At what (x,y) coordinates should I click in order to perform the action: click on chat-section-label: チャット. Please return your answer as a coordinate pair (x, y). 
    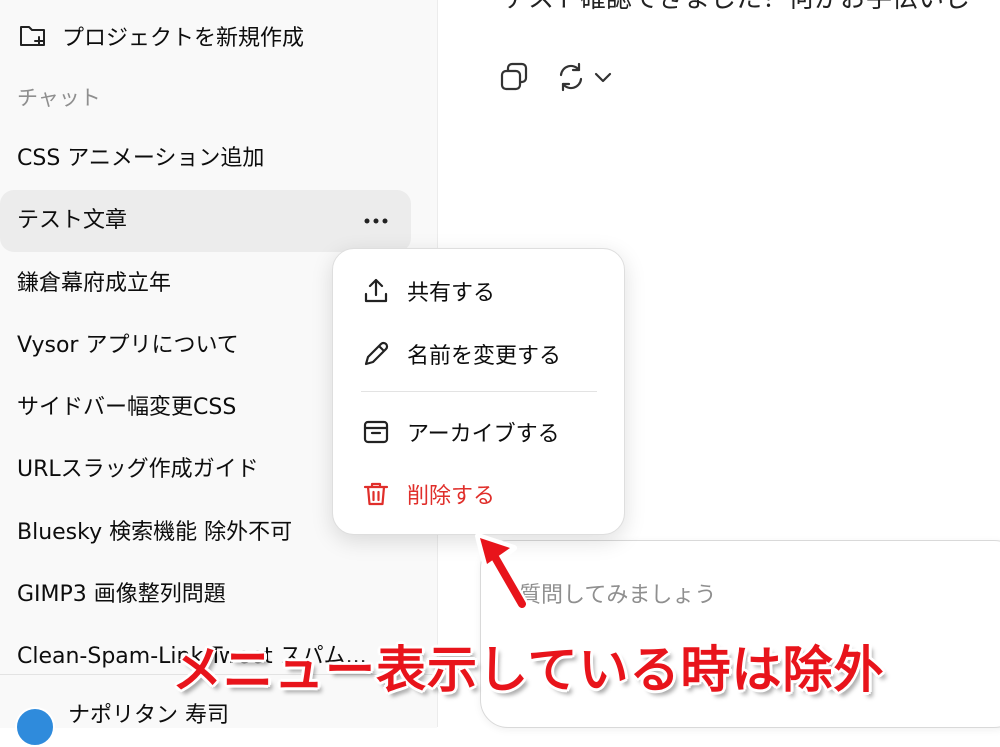
    Looking at the image, I should click on (59, 98).